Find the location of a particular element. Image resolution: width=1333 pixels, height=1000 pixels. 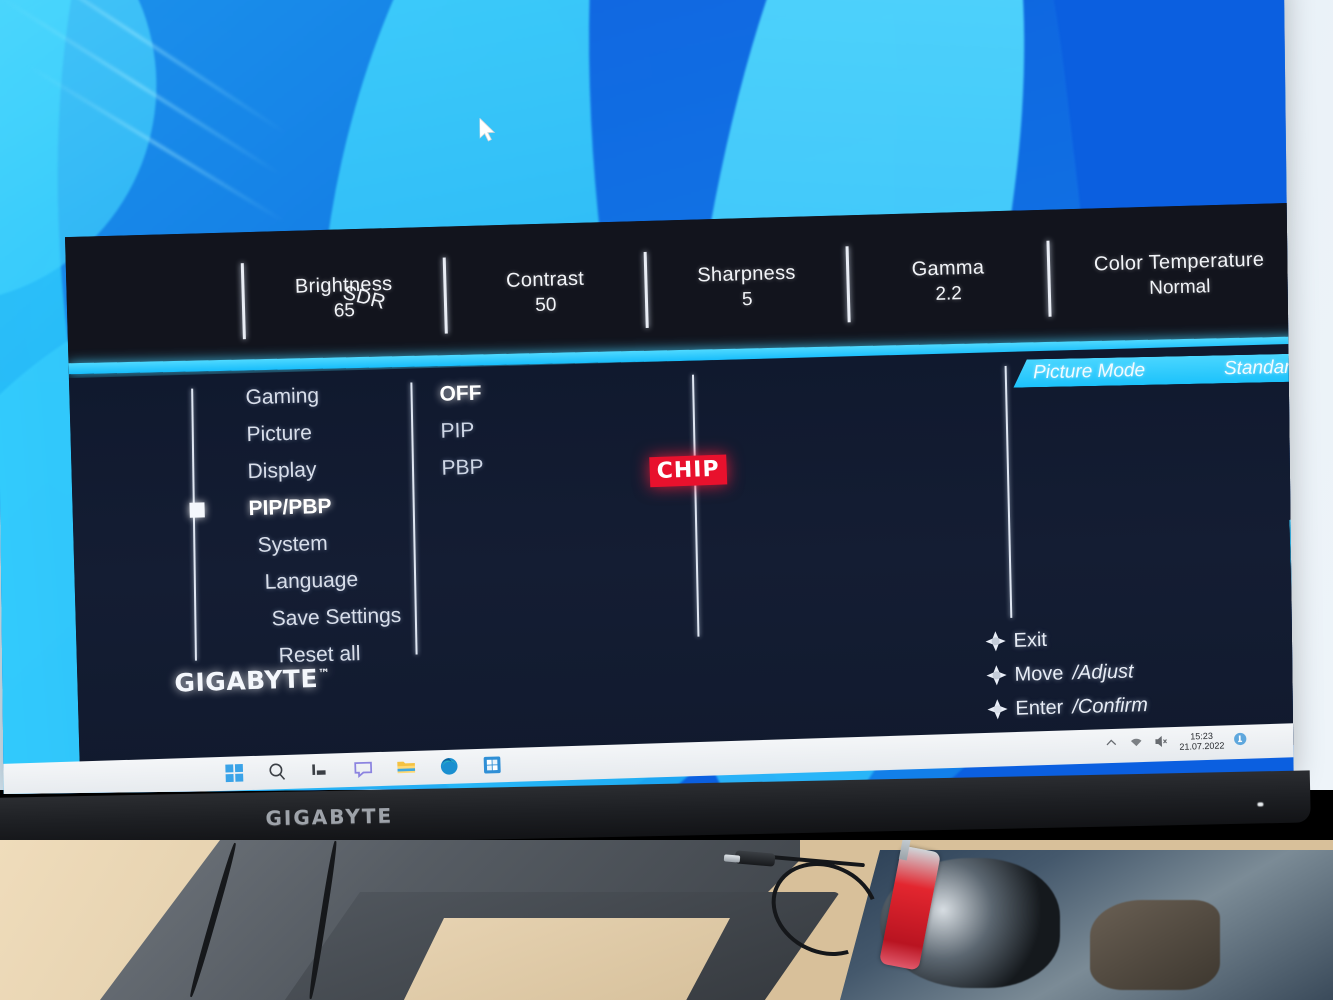

menu-item-pip-pbp: PIP/PBP is located at coordinates (305, 506).